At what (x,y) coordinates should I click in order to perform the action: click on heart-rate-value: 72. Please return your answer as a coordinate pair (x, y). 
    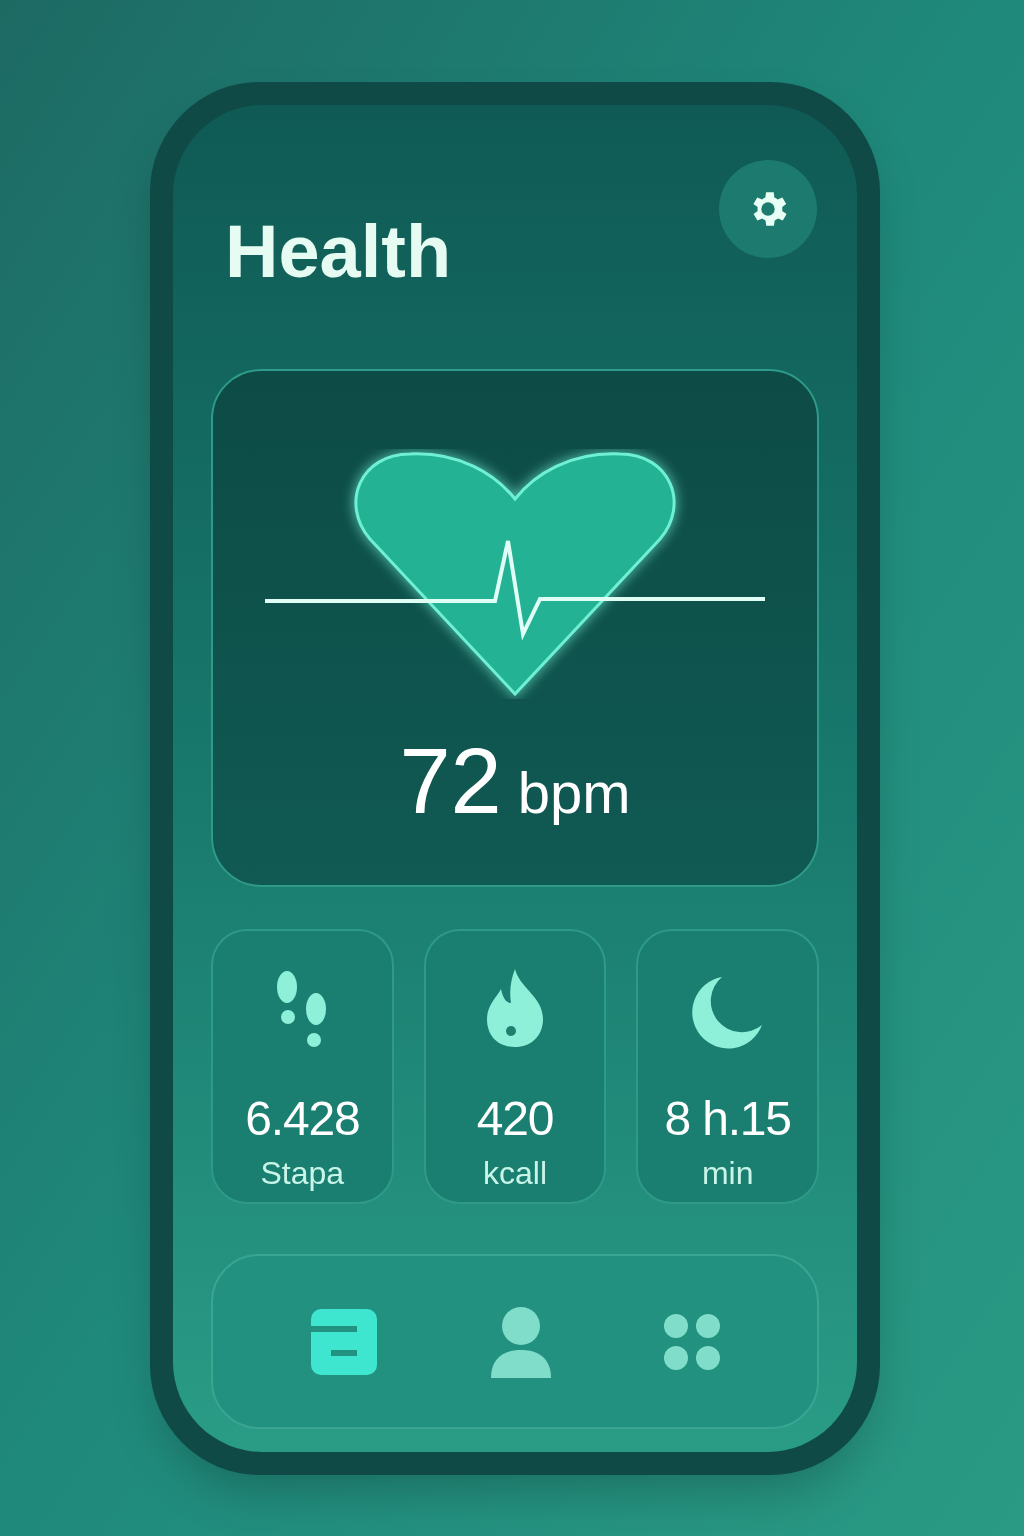
    Looking at the image, I should click on (450, 781).